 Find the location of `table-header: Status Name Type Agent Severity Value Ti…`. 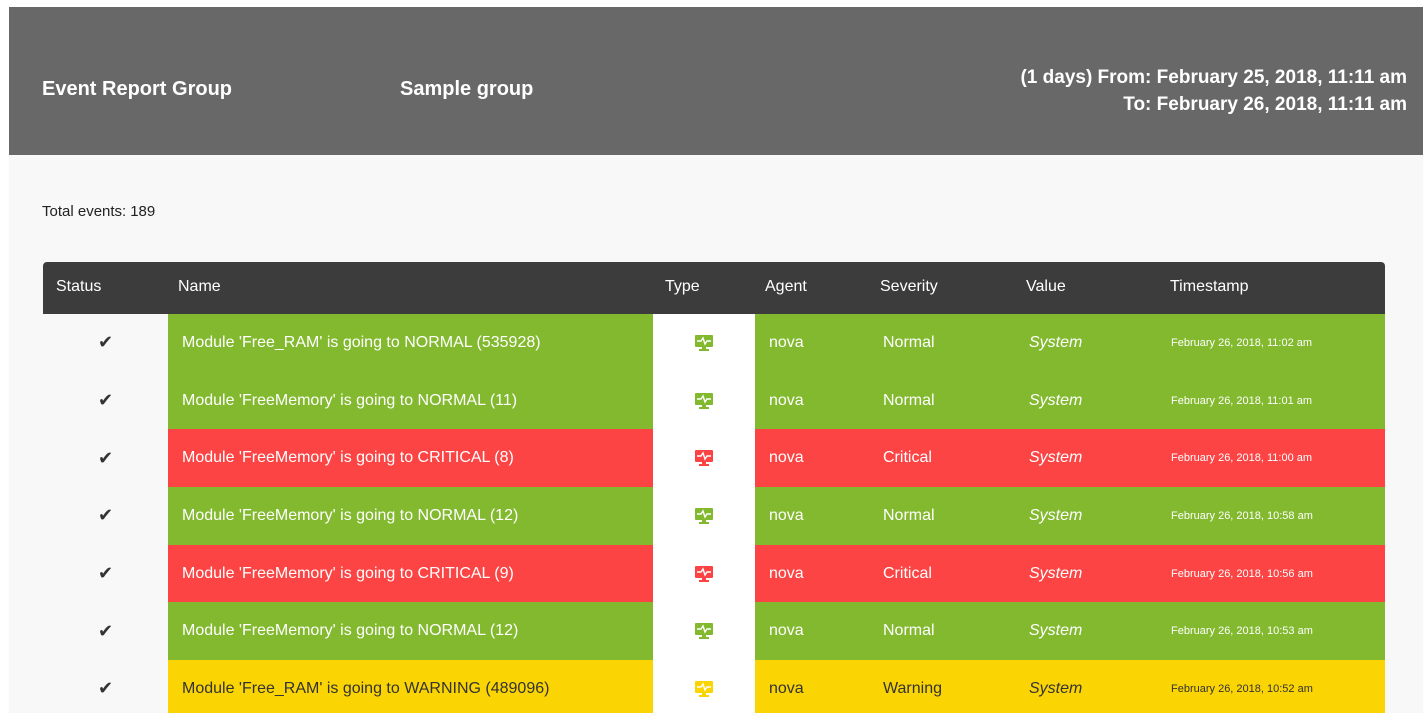

table-header: Status Name Type Agent Severity Value Ti… is located at coordinates (714, 288).